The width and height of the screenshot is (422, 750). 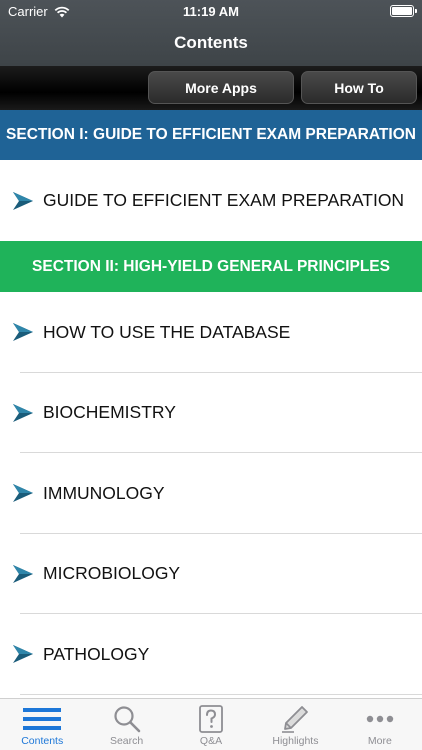 I want to click on list-item-label: IMMUNOLOGY, so click(x=104, y=492).